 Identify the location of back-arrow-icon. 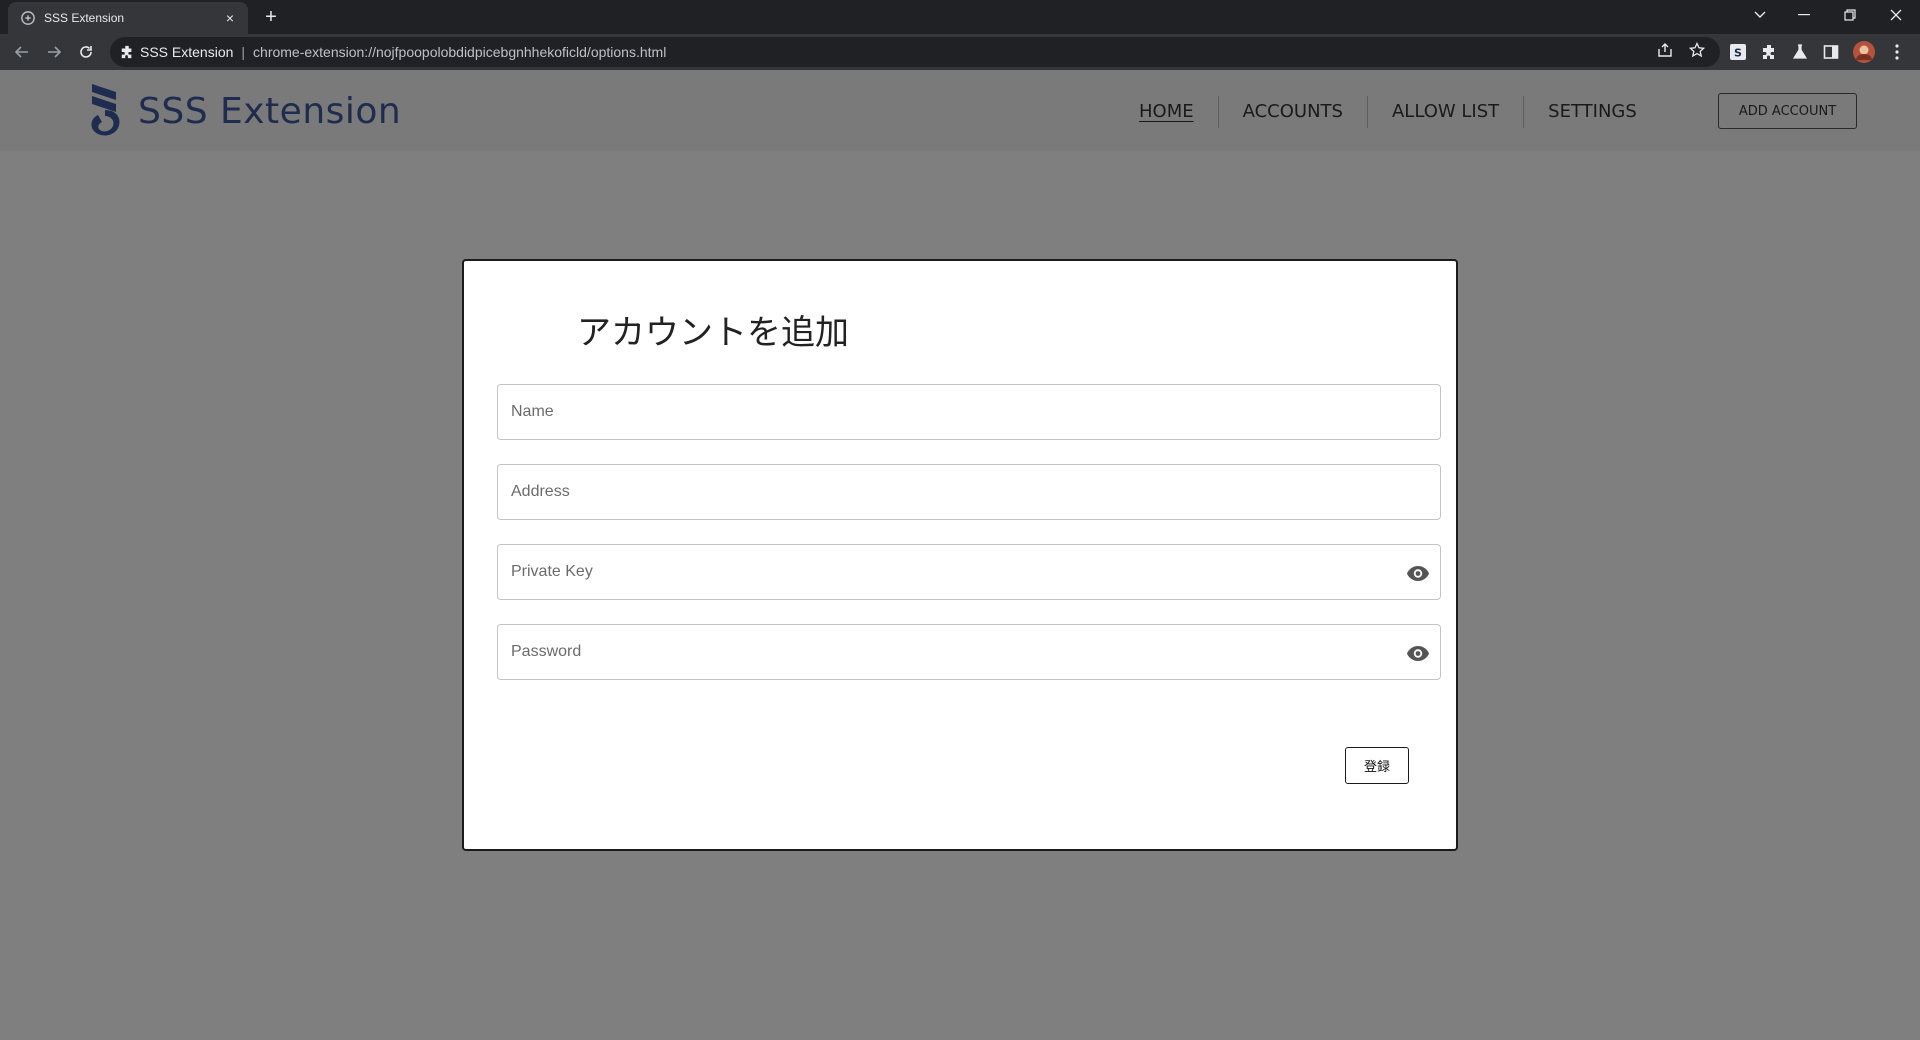
(22, 52).